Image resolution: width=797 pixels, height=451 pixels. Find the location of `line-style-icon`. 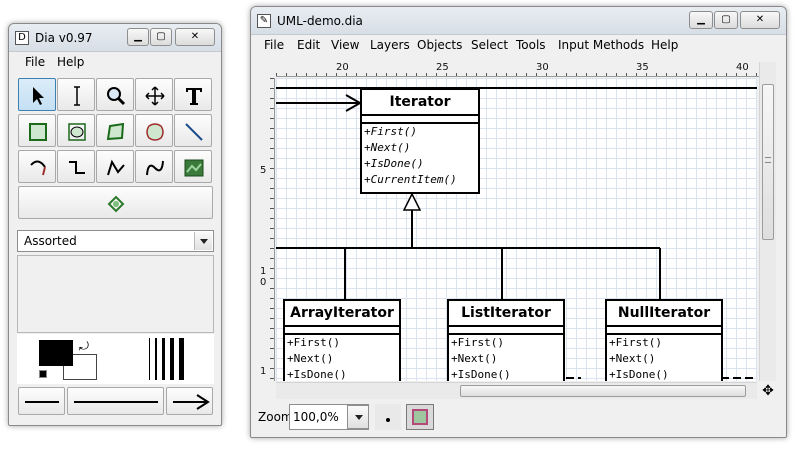

line-style-icon is located at coordinates (116, 402).